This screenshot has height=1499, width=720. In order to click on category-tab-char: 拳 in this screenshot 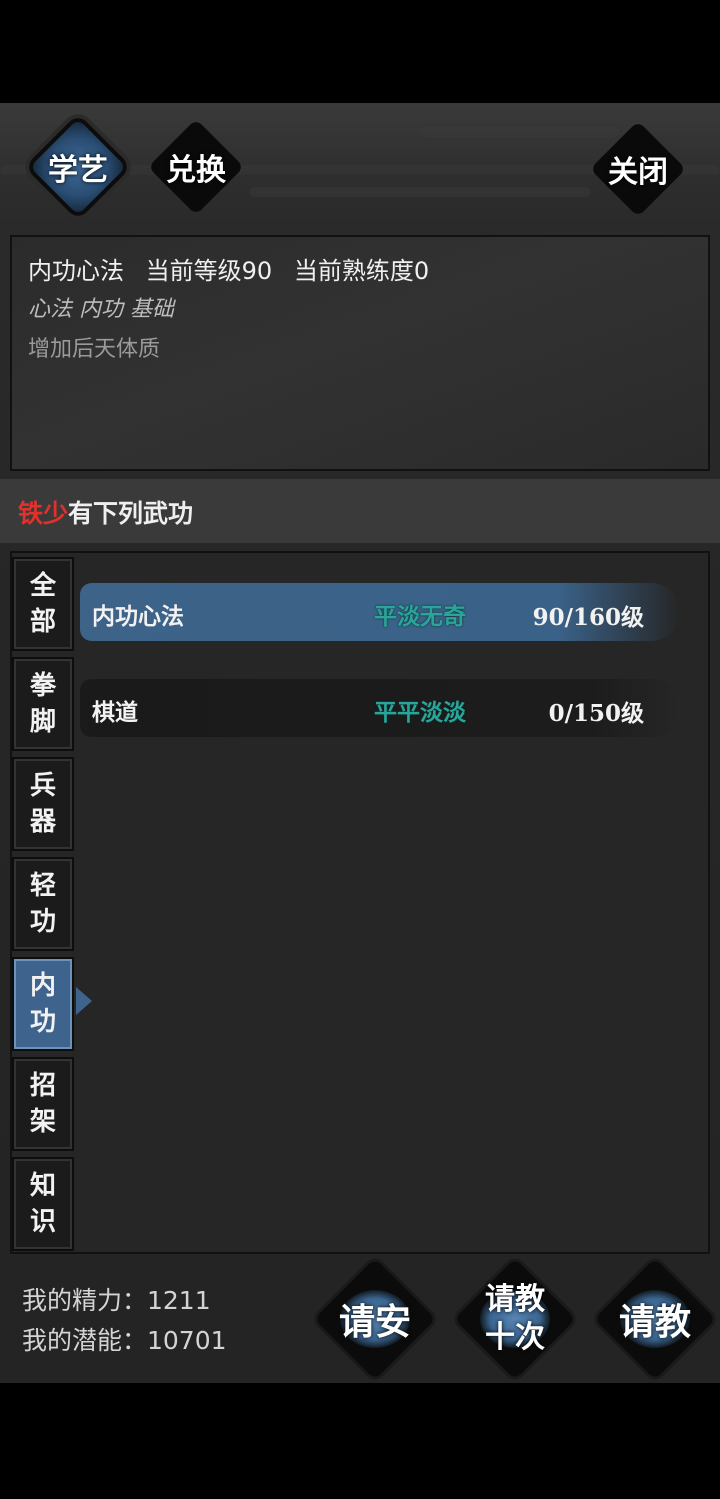, I will do `click(42, 686)`.